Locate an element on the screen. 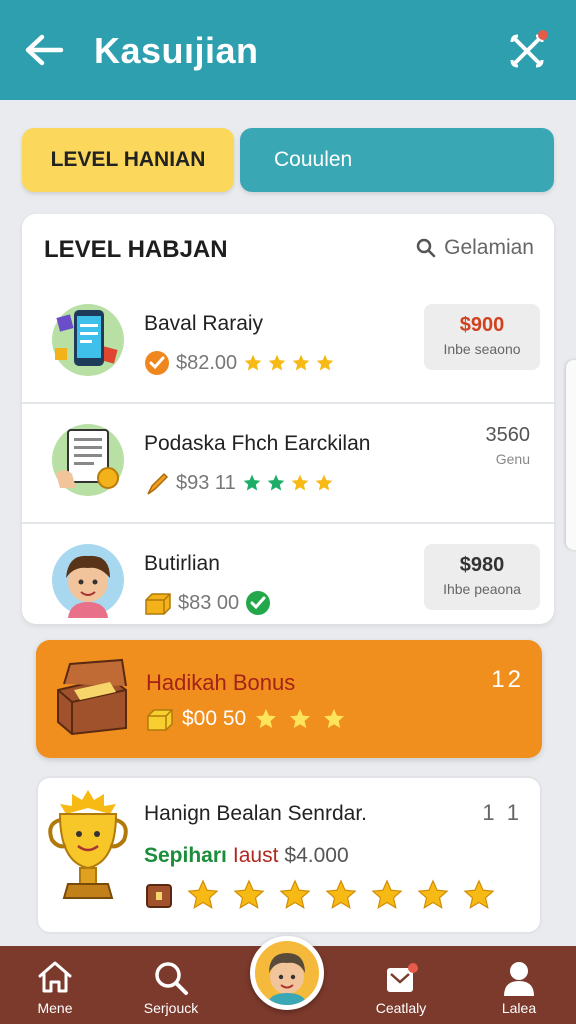 This screenshot has width=576, height=1024. price-label: 3560 Genu is located at coordinates (508, 445).